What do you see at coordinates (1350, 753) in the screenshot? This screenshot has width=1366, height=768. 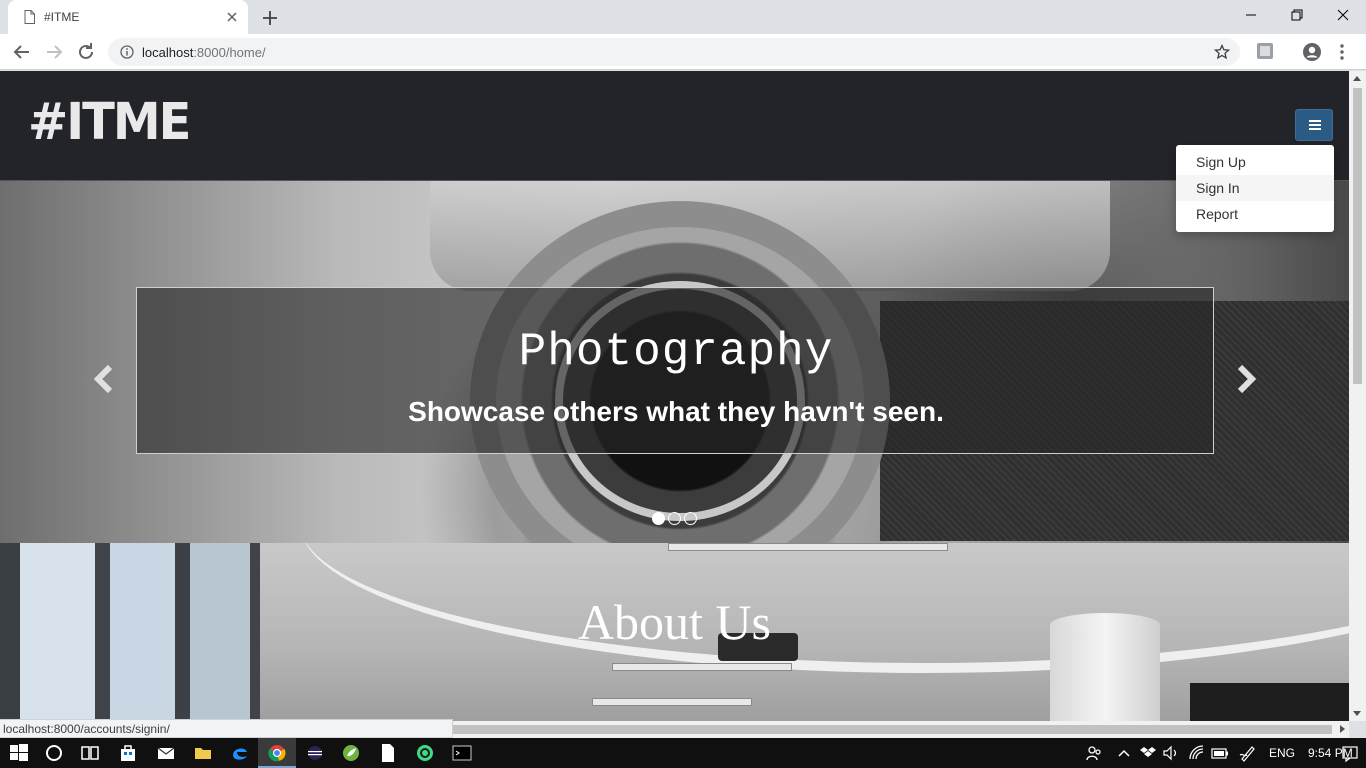 I see `notifications-icon` at bounding box center [1350, 753].